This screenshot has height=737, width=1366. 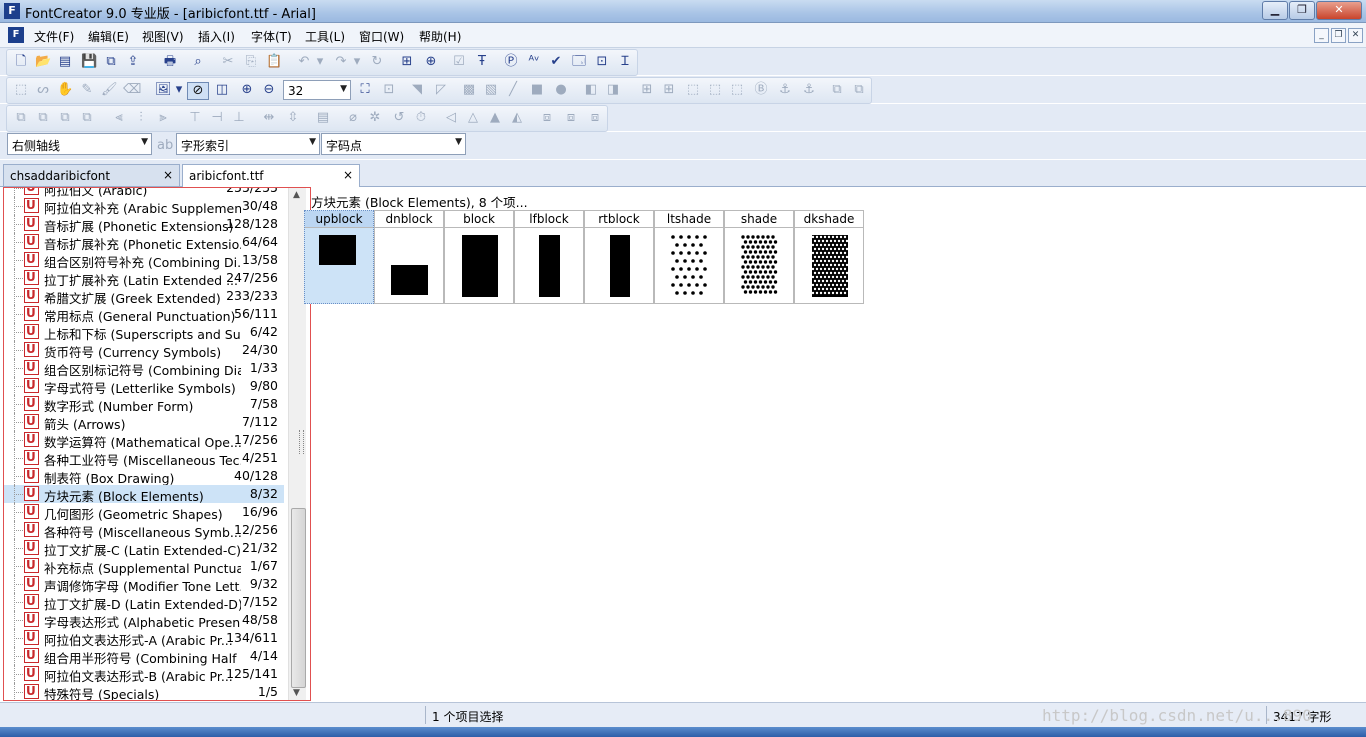 I want to click on union-icon: ⧈, so click(x=547, y=118).